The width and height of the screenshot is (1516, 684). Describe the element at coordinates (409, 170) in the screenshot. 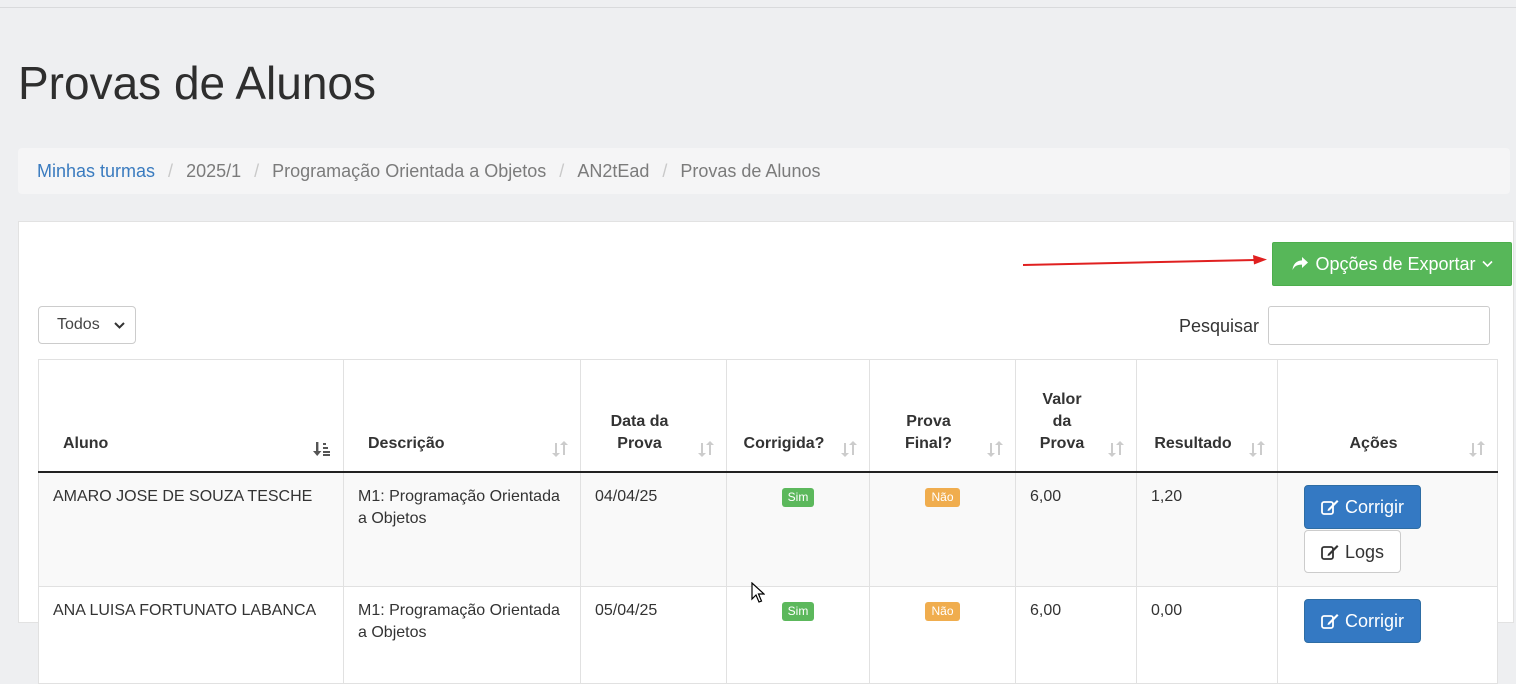

I see `breadcrumb-course: Programação Orientada a Objetos` at that location.